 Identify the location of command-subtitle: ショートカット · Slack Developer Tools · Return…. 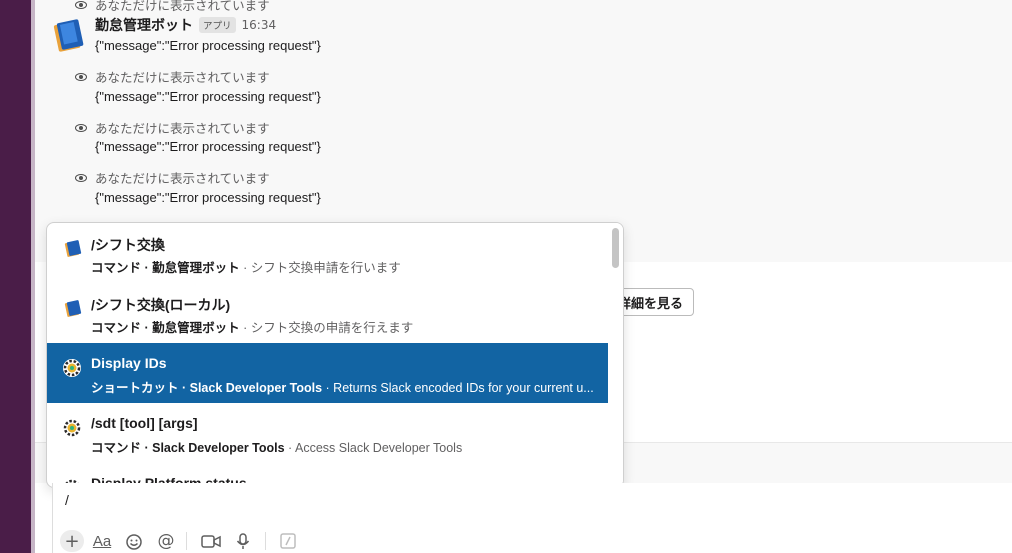
(342, 388).